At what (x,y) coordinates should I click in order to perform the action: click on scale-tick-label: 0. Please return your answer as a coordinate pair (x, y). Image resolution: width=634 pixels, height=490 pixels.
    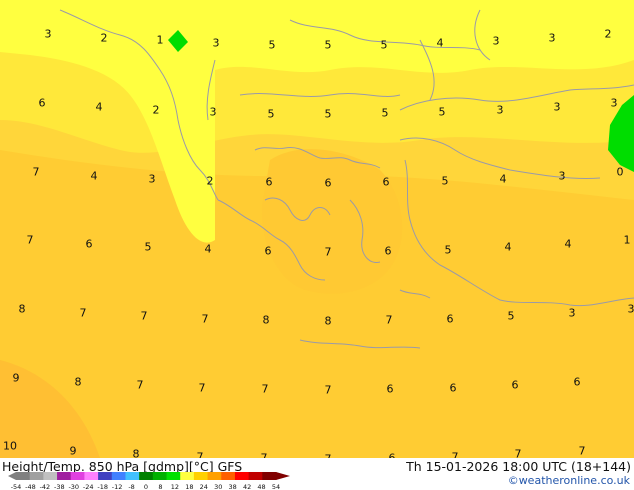
    Looking at the image, I should click on (146, 486).